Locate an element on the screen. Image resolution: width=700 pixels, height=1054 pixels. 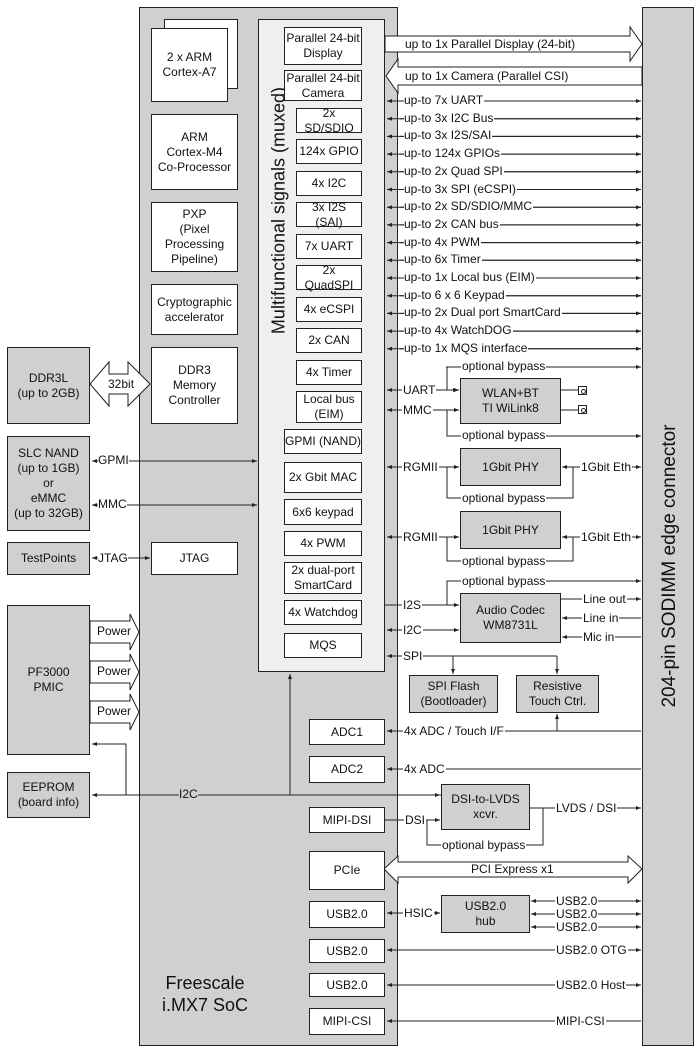
display-bus-label: up to 1x Parallel Display (24-bit) is located at coordinates (490, 44).